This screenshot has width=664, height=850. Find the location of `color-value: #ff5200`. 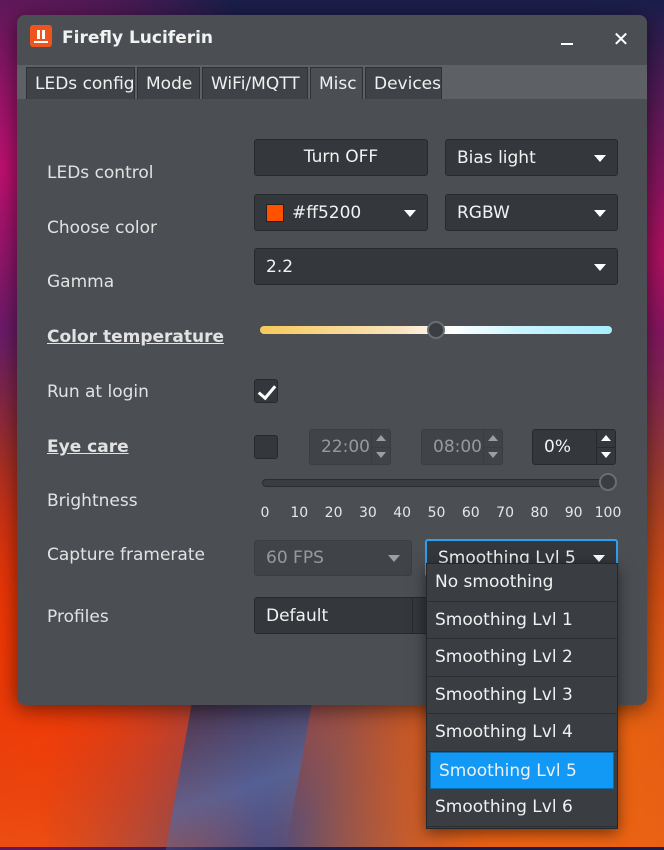

color-value: #ff5200 is located at coordinates (327, 212).